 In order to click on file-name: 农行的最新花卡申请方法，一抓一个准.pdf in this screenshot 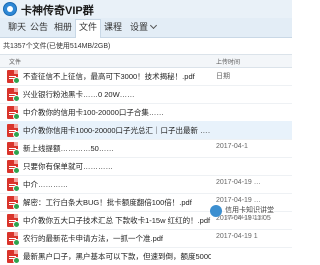, I will do `click(117, 238)`.